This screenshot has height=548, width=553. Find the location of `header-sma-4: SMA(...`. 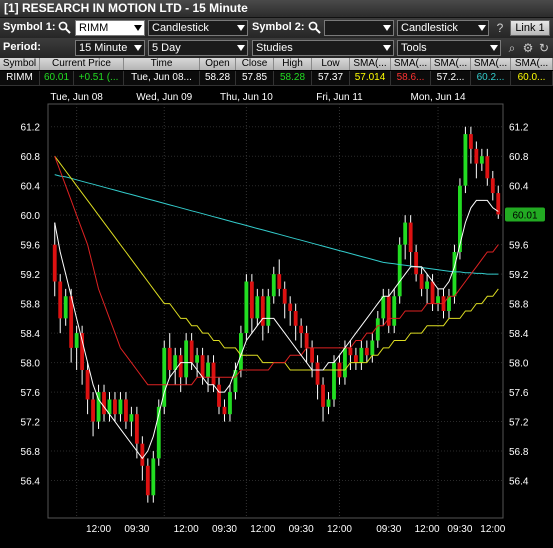

header-sma-4: SMA(... is located at coordinates (491, 64).